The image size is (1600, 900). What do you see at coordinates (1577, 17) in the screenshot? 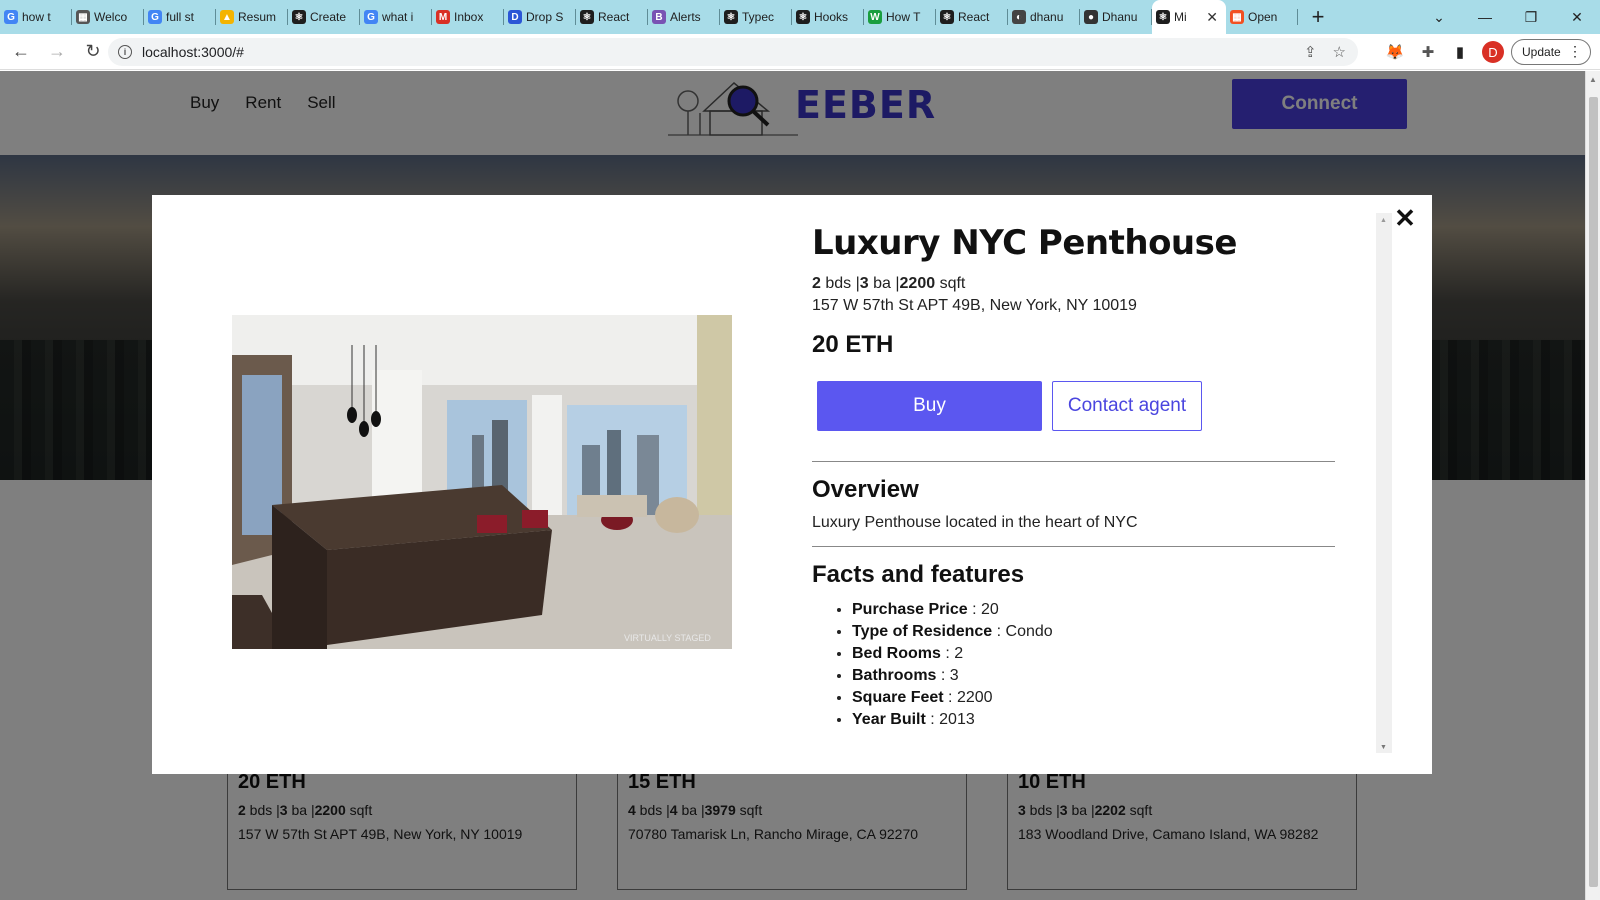
I see `close-window-button: ✕` at bounding box center [1577, 17].